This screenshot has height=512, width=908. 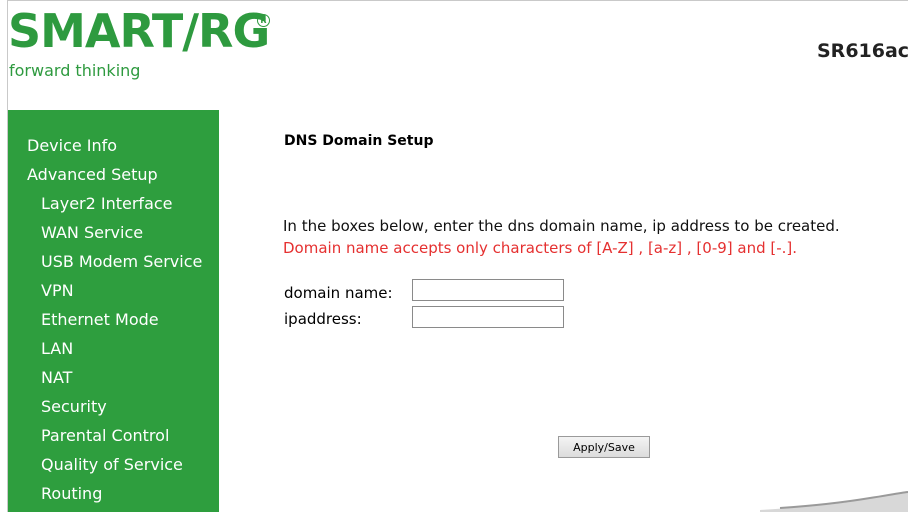 What do you see at coordinates (323, 319) in the screenshot?
I see `ipaddress-label: ipaddress:` at bounding box center [323, 319].